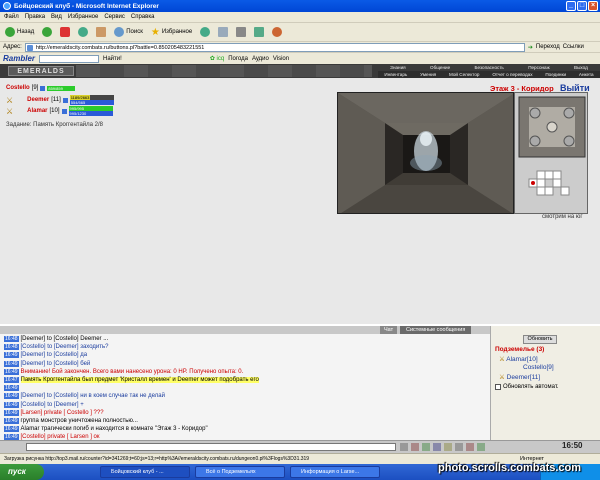 The width and height of the screenshot is (600, 480). What do you see at coordinates (300, 17) in the screenshot?
I see `menu-bar: Файл Правка Вид Избранное Сервис Справка` at bounding box center [300, 17].